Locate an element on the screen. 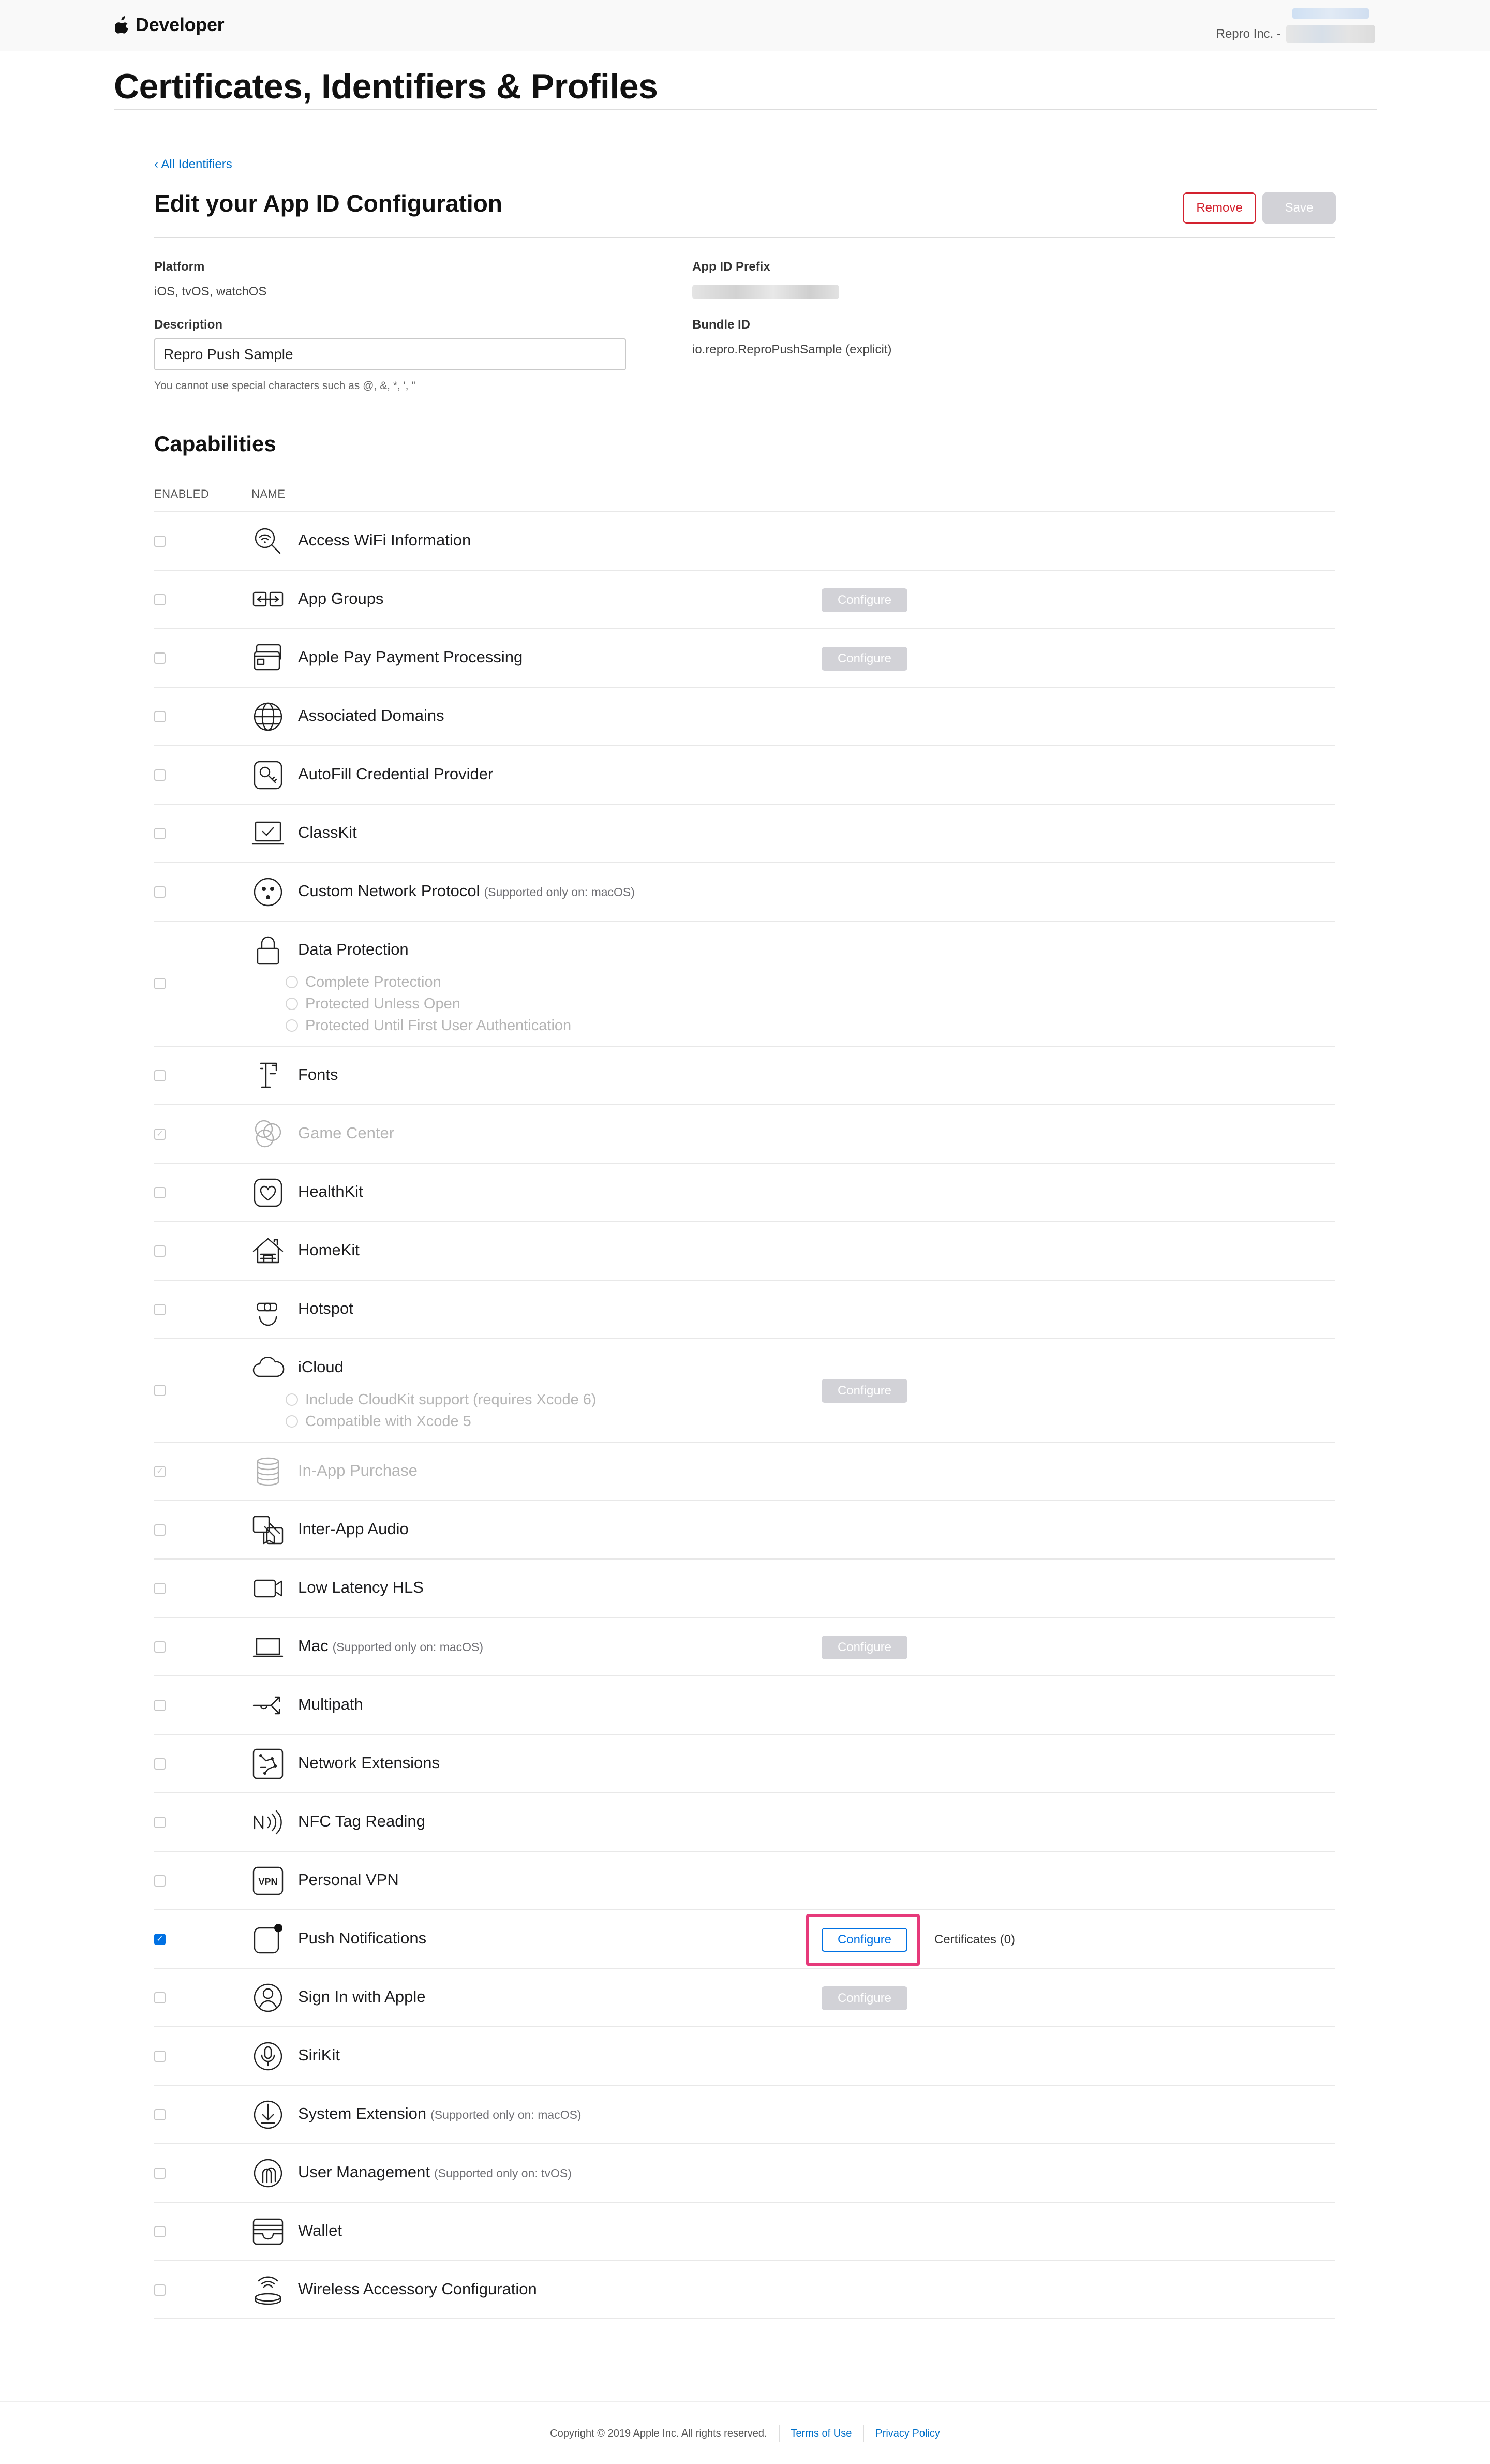 This screenshot has height=2464, width=1490. capability-row: HealthKit is located at coordinates (745, 1192).